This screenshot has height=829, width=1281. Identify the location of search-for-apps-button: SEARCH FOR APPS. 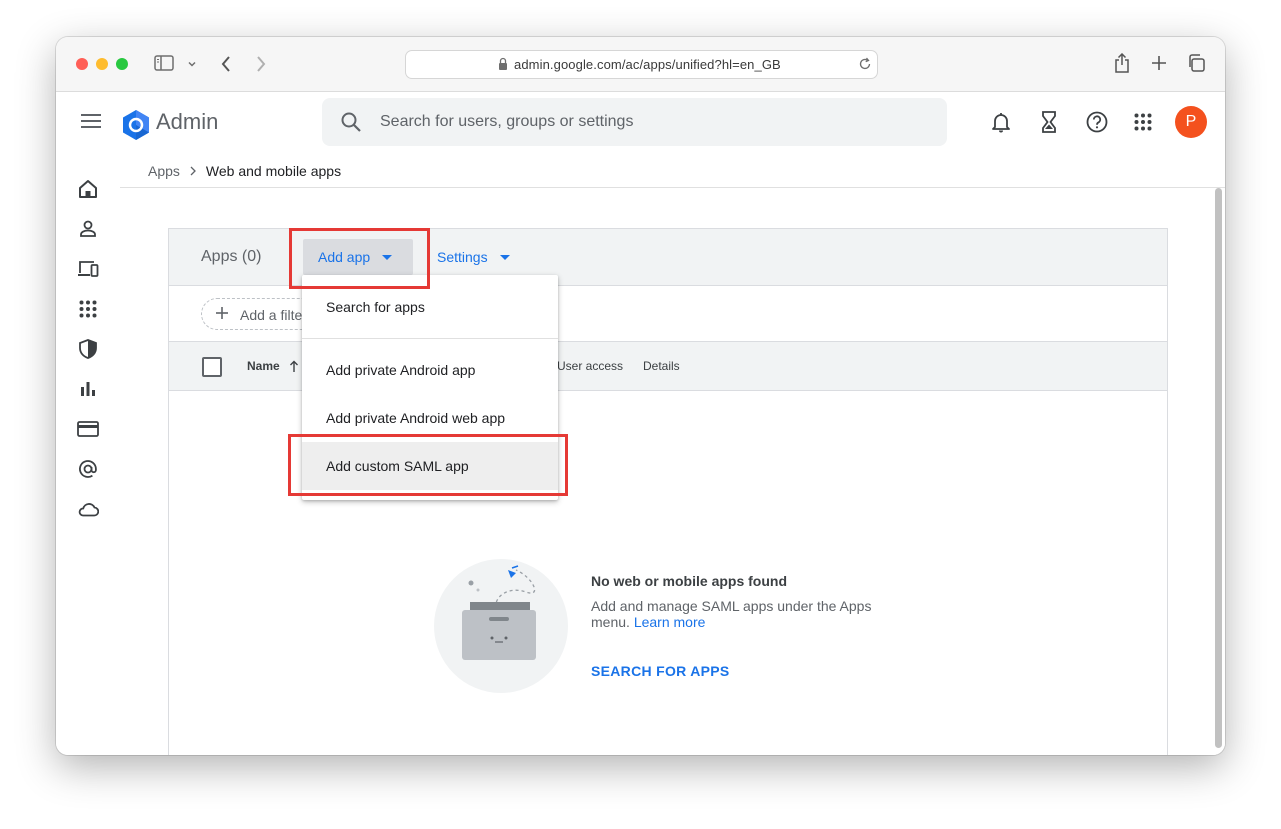
(660, 671).